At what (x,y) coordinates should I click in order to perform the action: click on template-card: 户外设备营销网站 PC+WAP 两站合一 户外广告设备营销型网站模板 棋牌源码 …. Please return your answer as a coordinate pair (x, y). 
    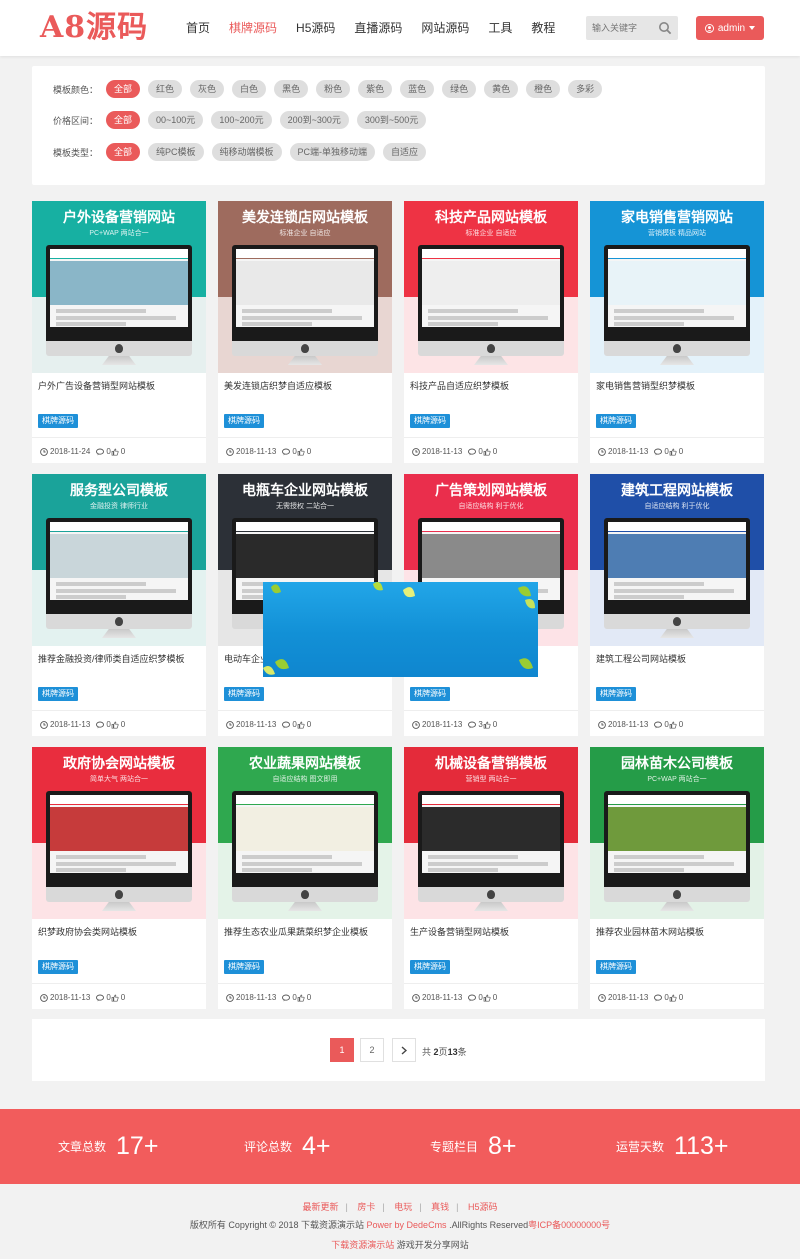
    Looking at the image, I should click on (119, 332).